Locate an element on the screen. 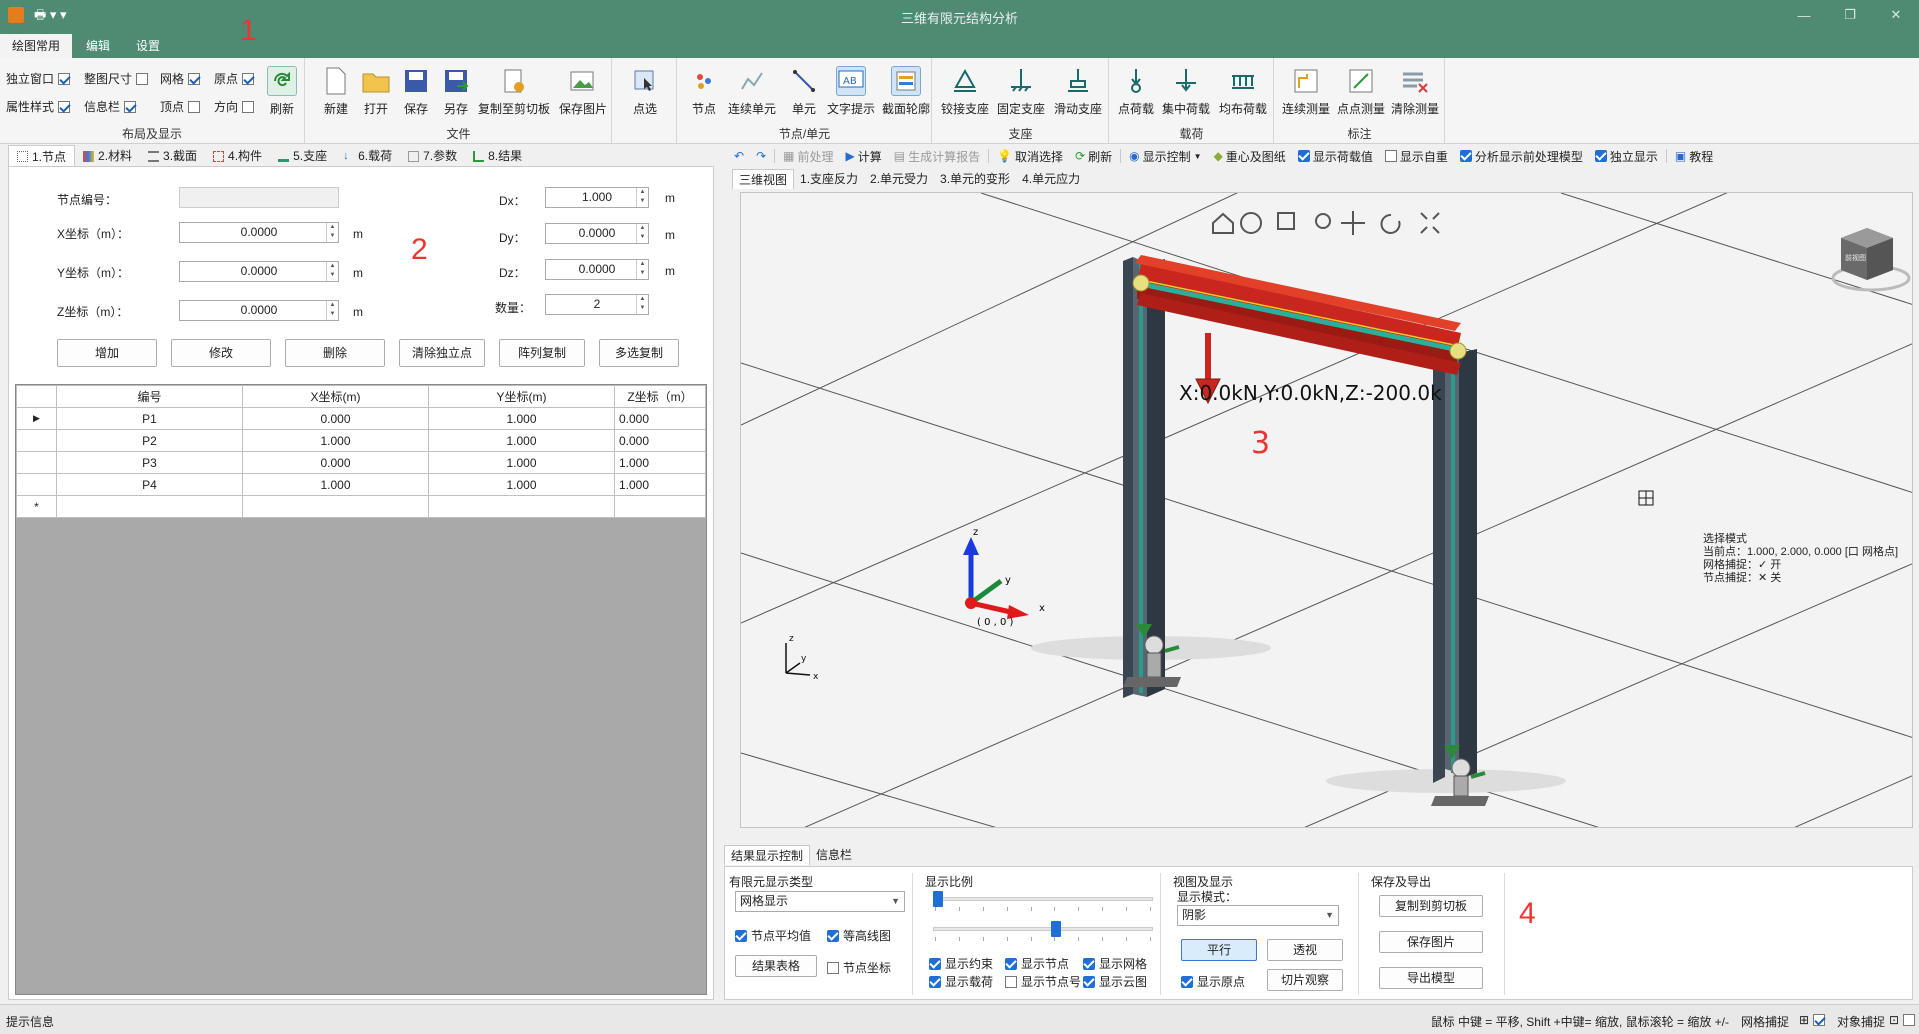 This screenshot has height=1034, width=1919. node-button: 节点 is located at coordinates (704, 91).